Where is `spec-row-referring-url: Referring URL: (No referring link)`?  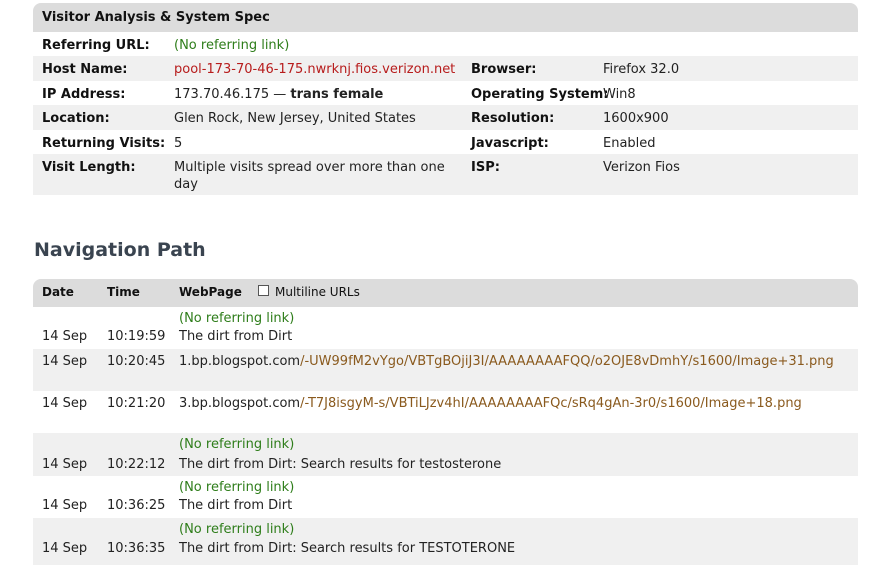
spec-row-referring-url: Referring URL: (No referring link) is located at coordinates (445, 44).